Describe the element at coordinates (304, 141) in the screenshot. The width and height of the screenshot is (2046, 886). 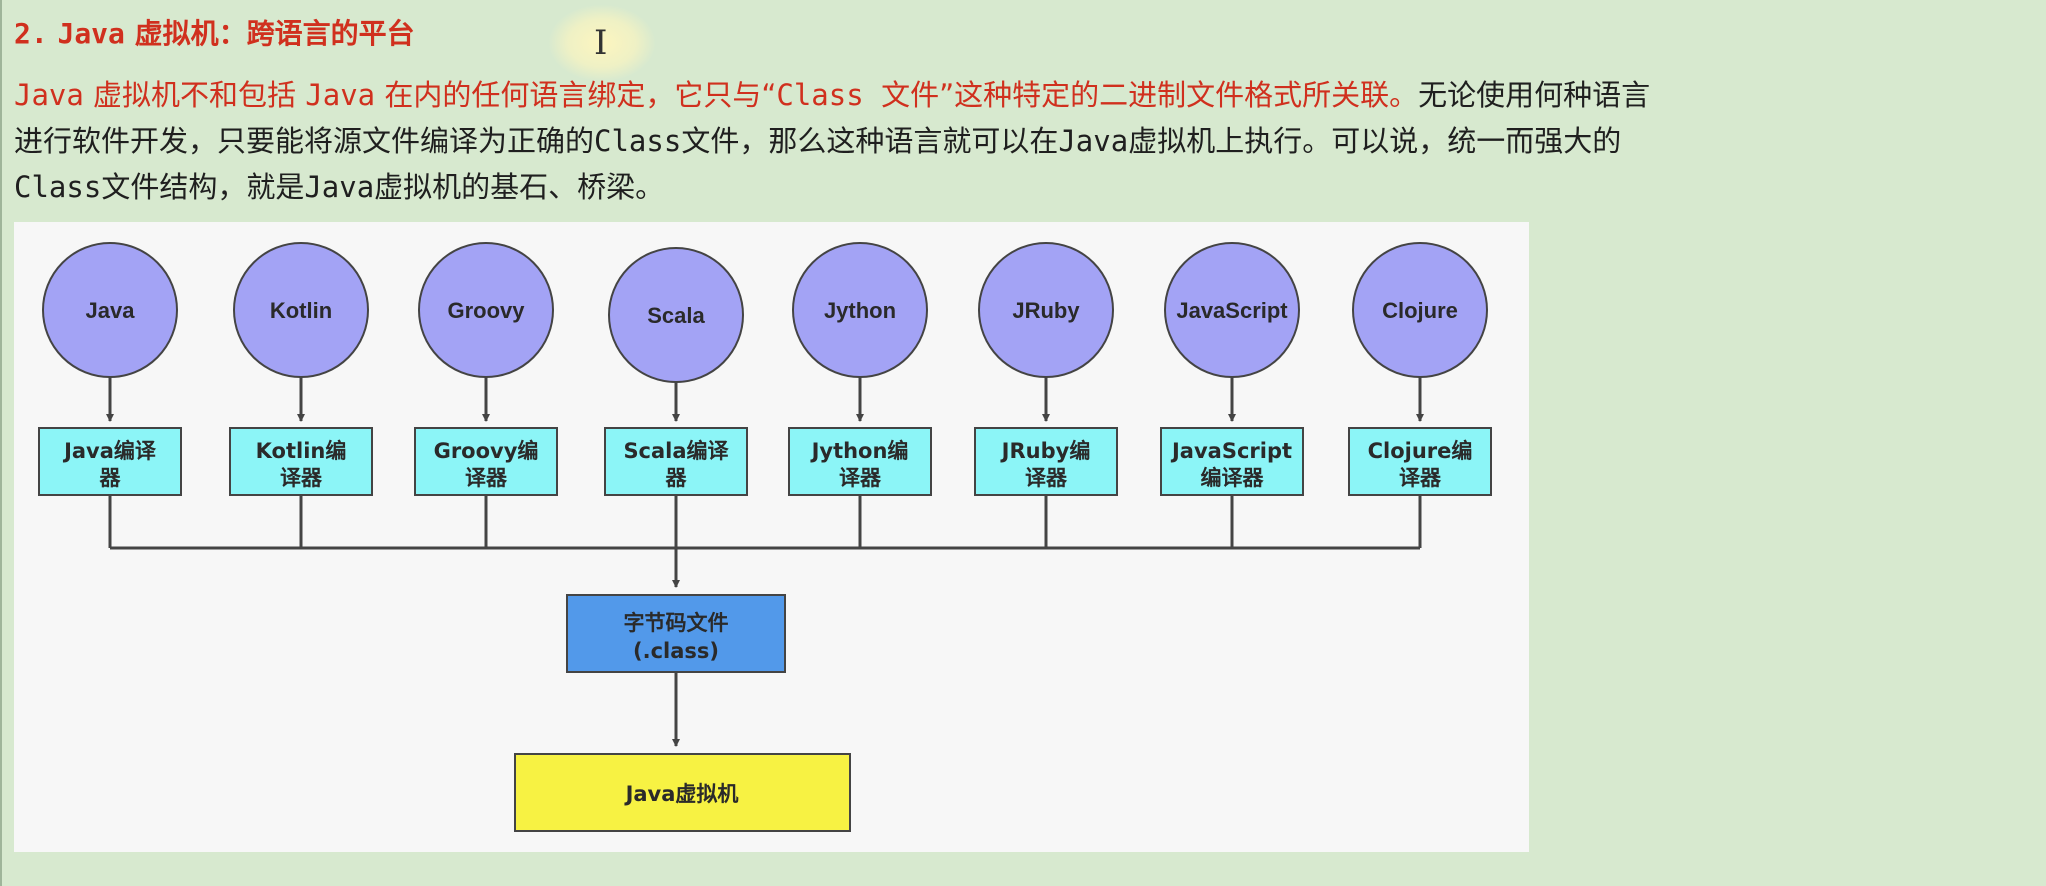
I see `paragraph-run: 进行软件开发，只要能将源文件编译为正确的` at that location.